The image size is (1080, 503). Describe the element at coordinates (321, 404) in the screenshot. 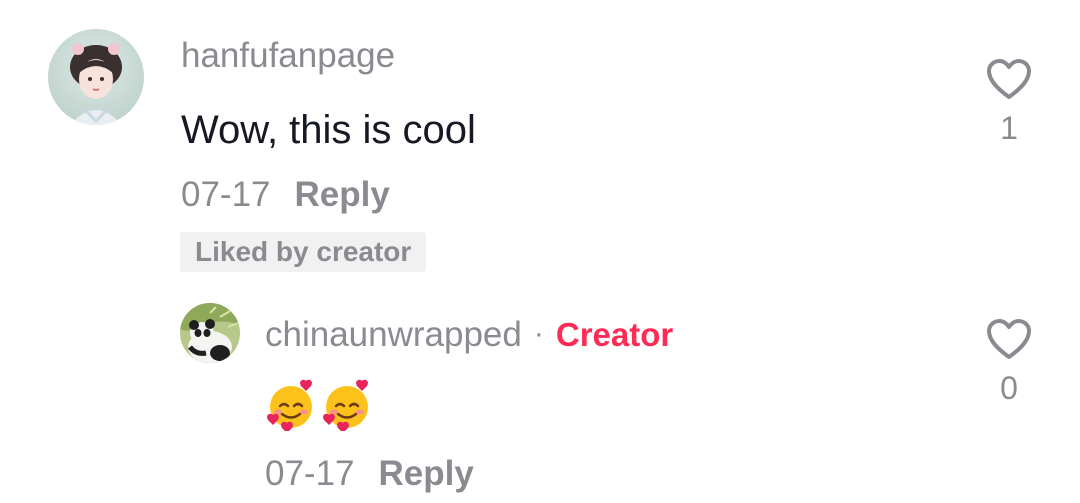

I see `reply-text: 🥰🥰` at that location.